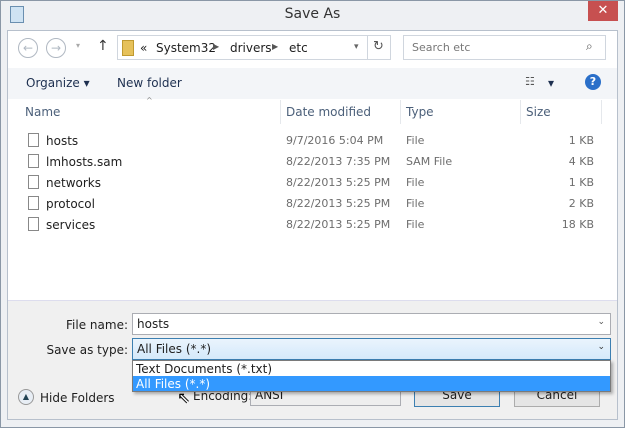 The image size is (625, 428). I want to click on up-button: ↑, so click(103, 46).